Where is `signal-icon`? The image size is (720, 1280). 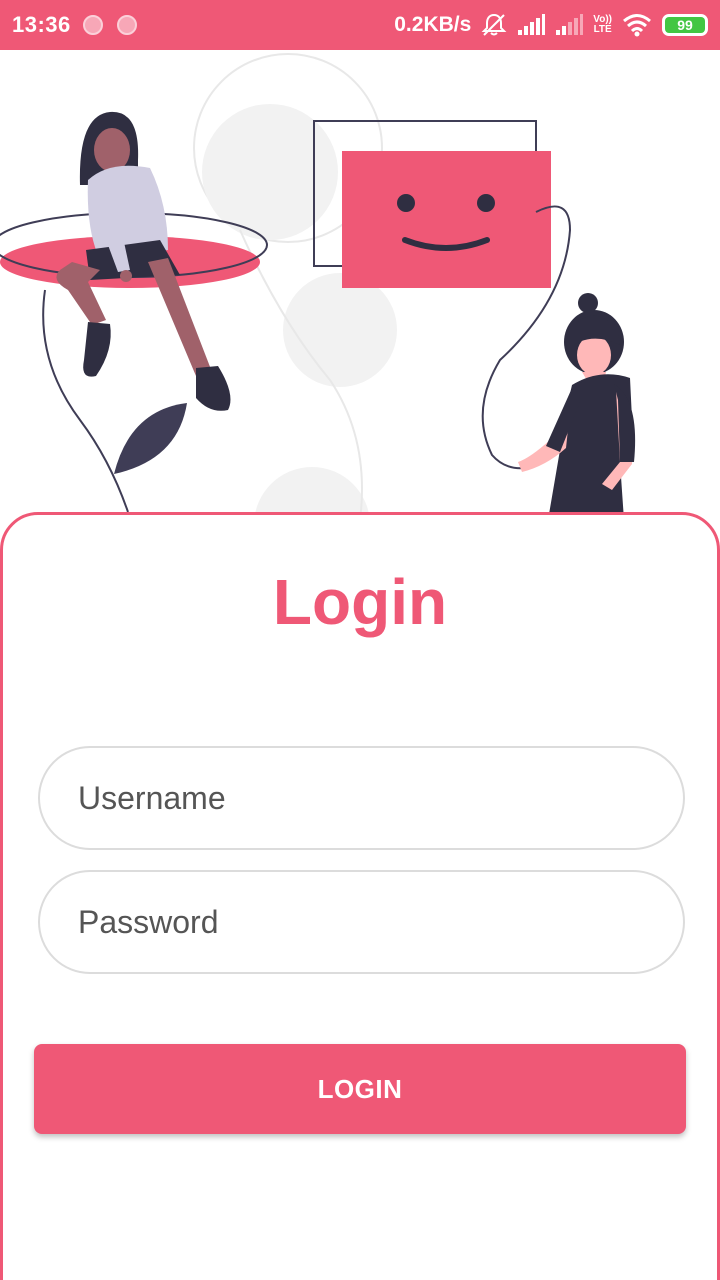 signal-icon is located at coordinates (532, 24).